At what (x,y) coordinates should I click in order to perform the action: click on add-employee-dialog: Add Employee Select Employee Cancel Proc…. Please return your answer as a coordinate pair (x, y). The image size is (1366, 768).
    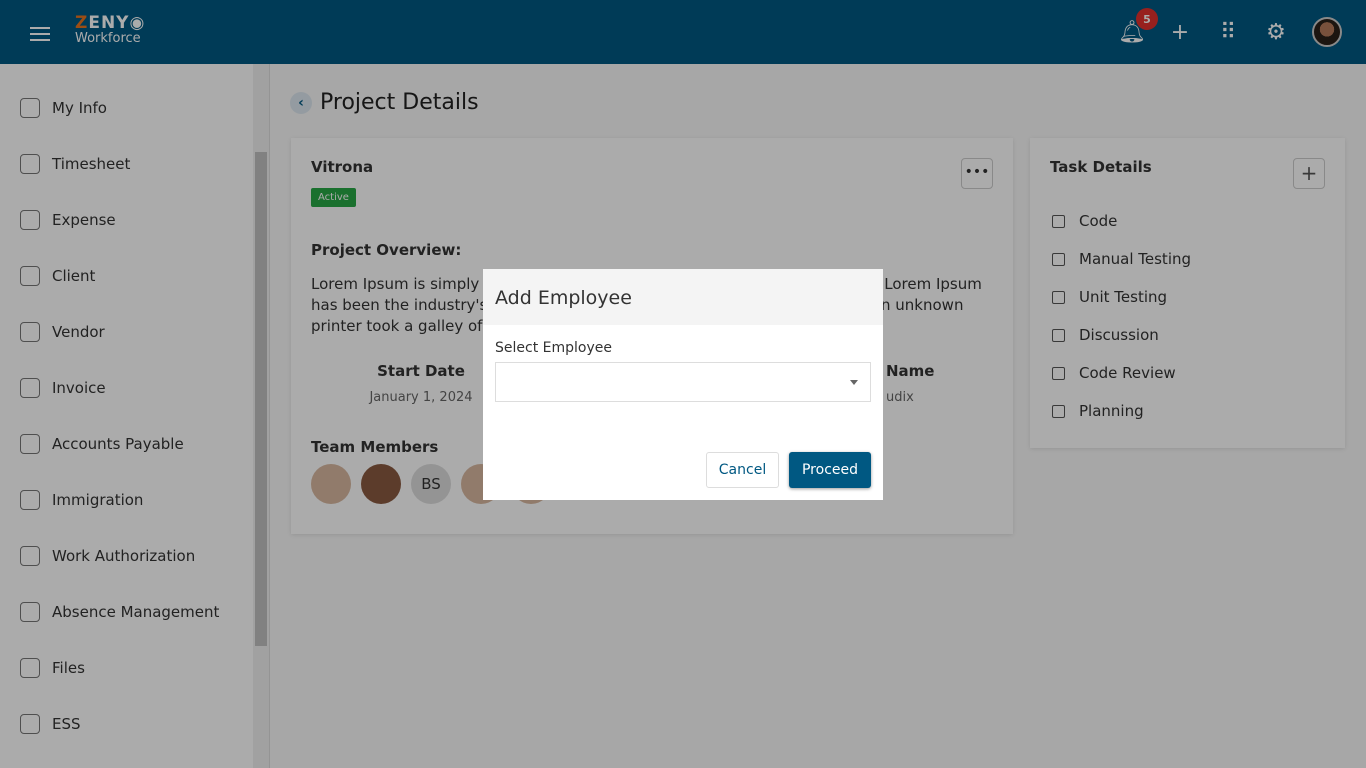
    Looking at the image, I should click on (683, 384).